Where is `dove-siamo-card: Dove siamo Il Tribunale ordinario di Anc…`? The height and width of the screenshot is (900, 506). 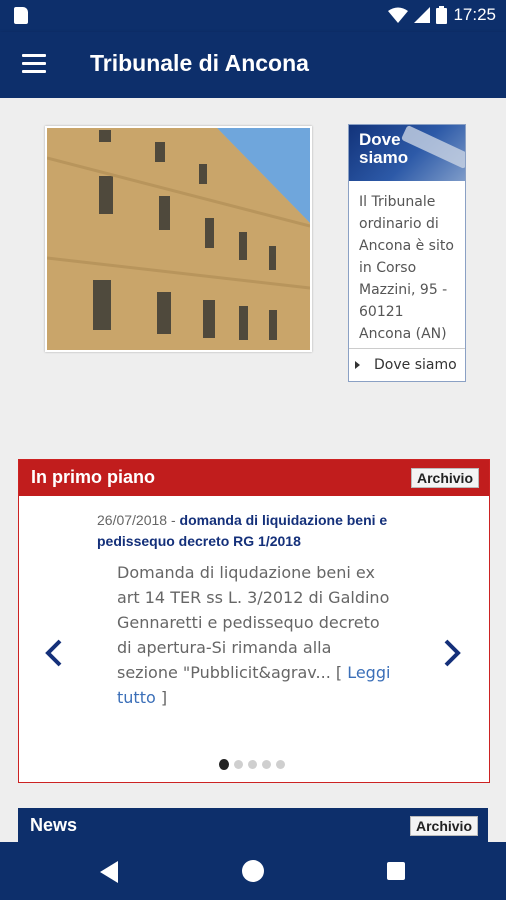 dove-siamo-card: Dove siamo Il Tribunale ordinario di Anc… is located at coordinates (407, 253).